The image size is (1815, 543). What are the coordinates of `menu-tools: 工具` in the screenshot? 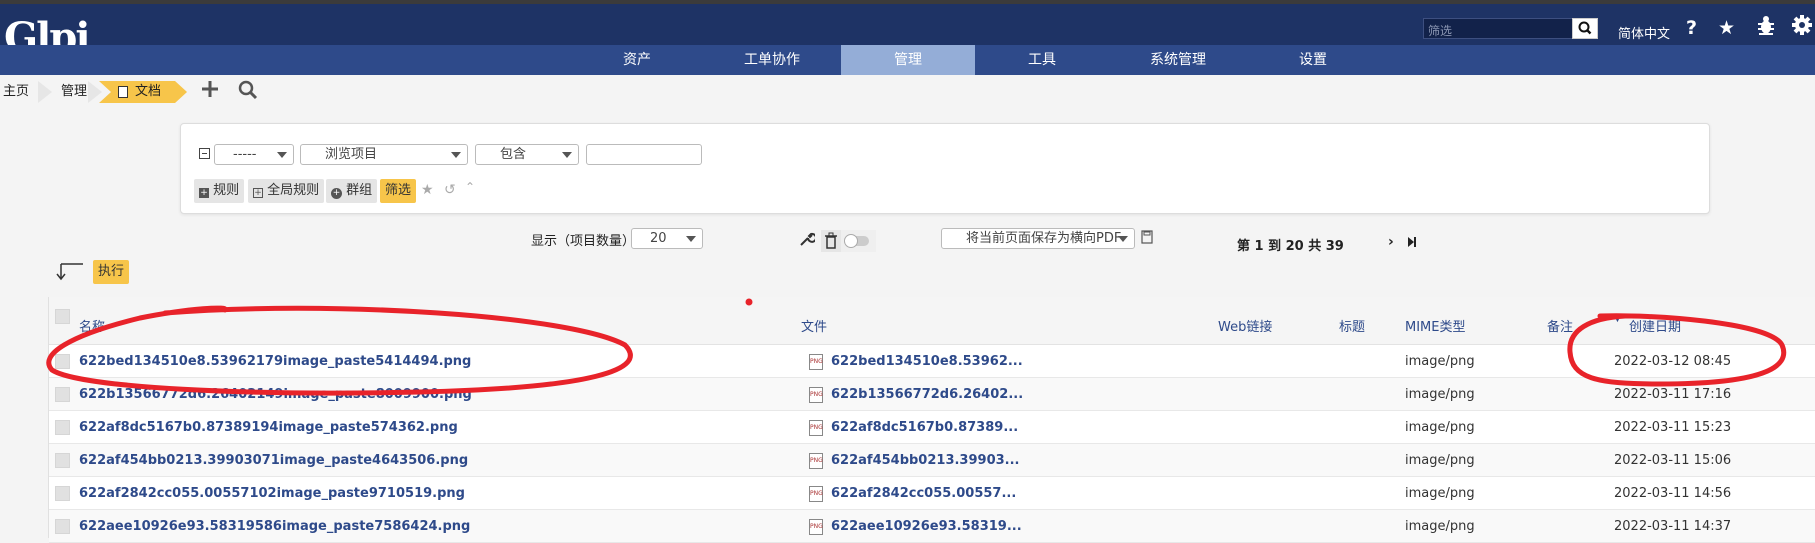 It's located at (1042, 60).